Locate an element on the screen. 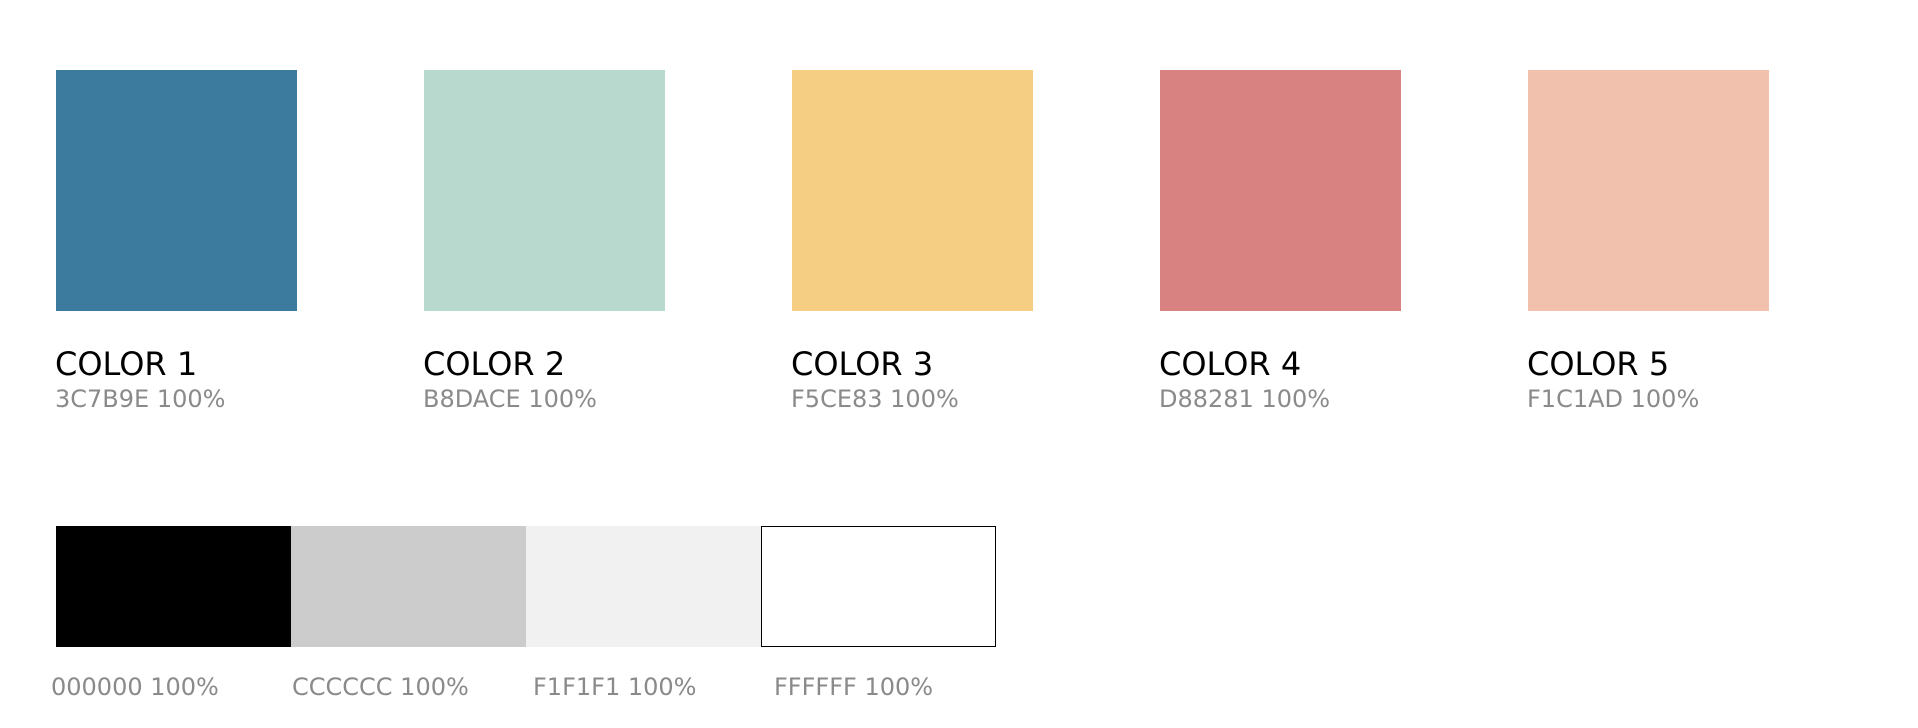 Image resolution: width=1918 pixels, height=728 pixels. neutral-white-code: FFFFFF 100% is located at coordinates (854, 687).